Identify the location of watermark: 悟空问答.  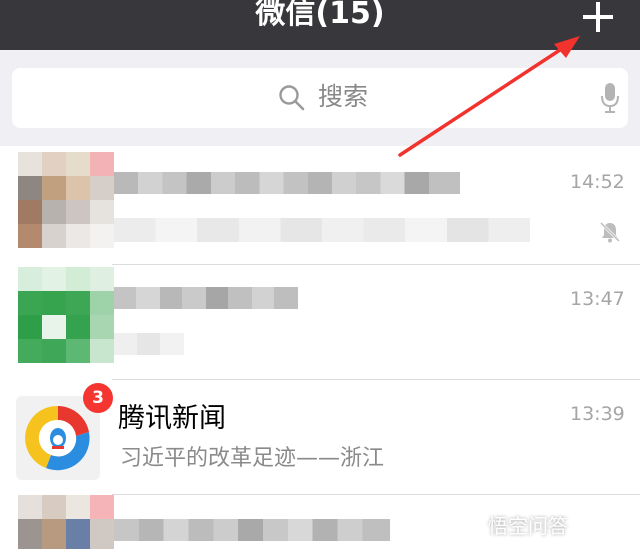
(541, 527).